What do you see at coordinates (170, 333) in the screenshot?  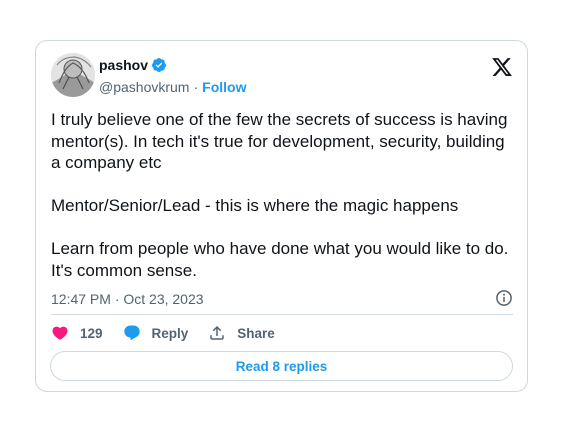 I see `reply-label: Reply` at bounding box center [170, 333].